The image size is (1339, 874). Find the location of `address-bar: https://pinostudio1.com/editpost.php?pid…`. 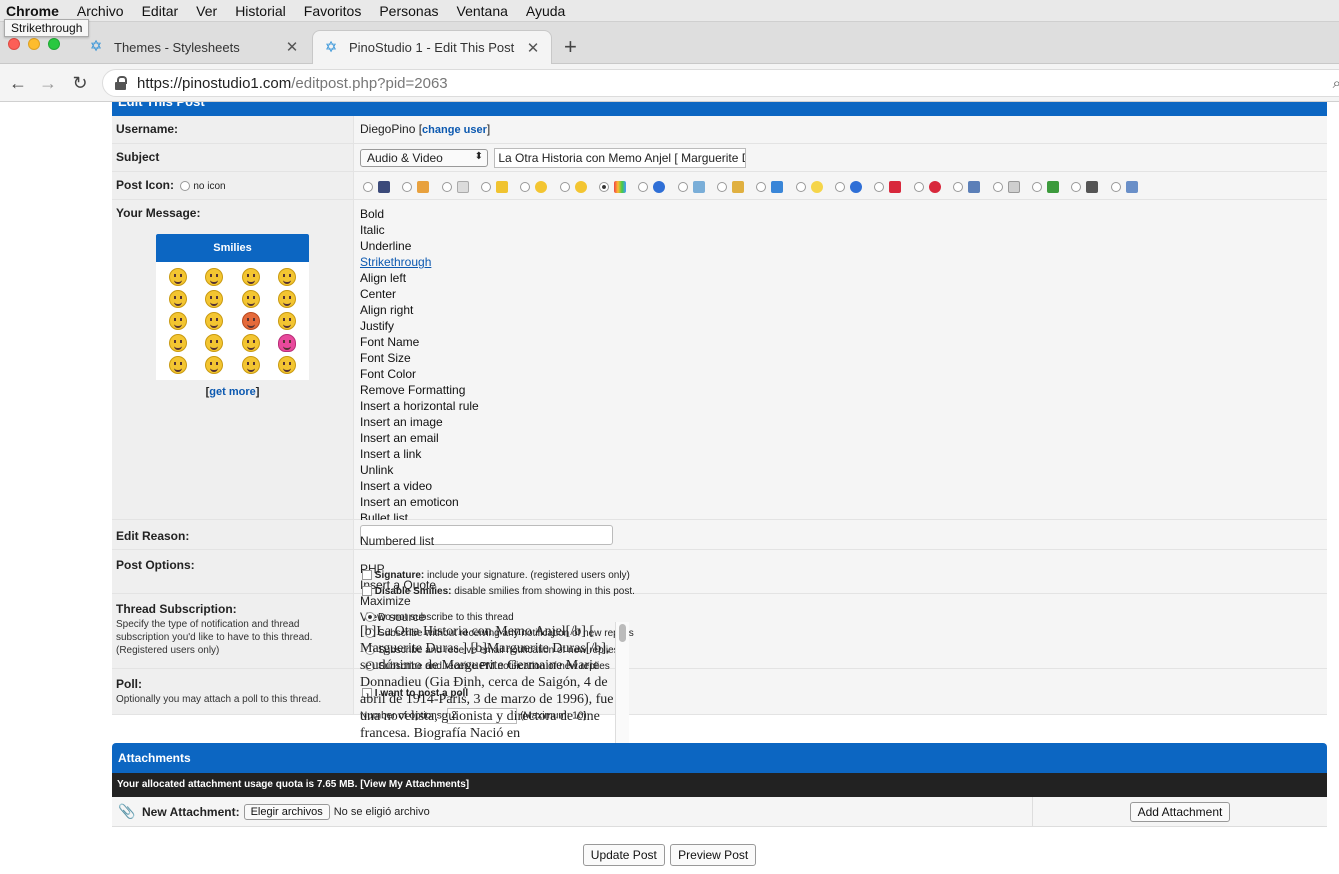

address-bar: https://pinostudio1.com/editpost.php?pid… is located at coordinates (720, 83).